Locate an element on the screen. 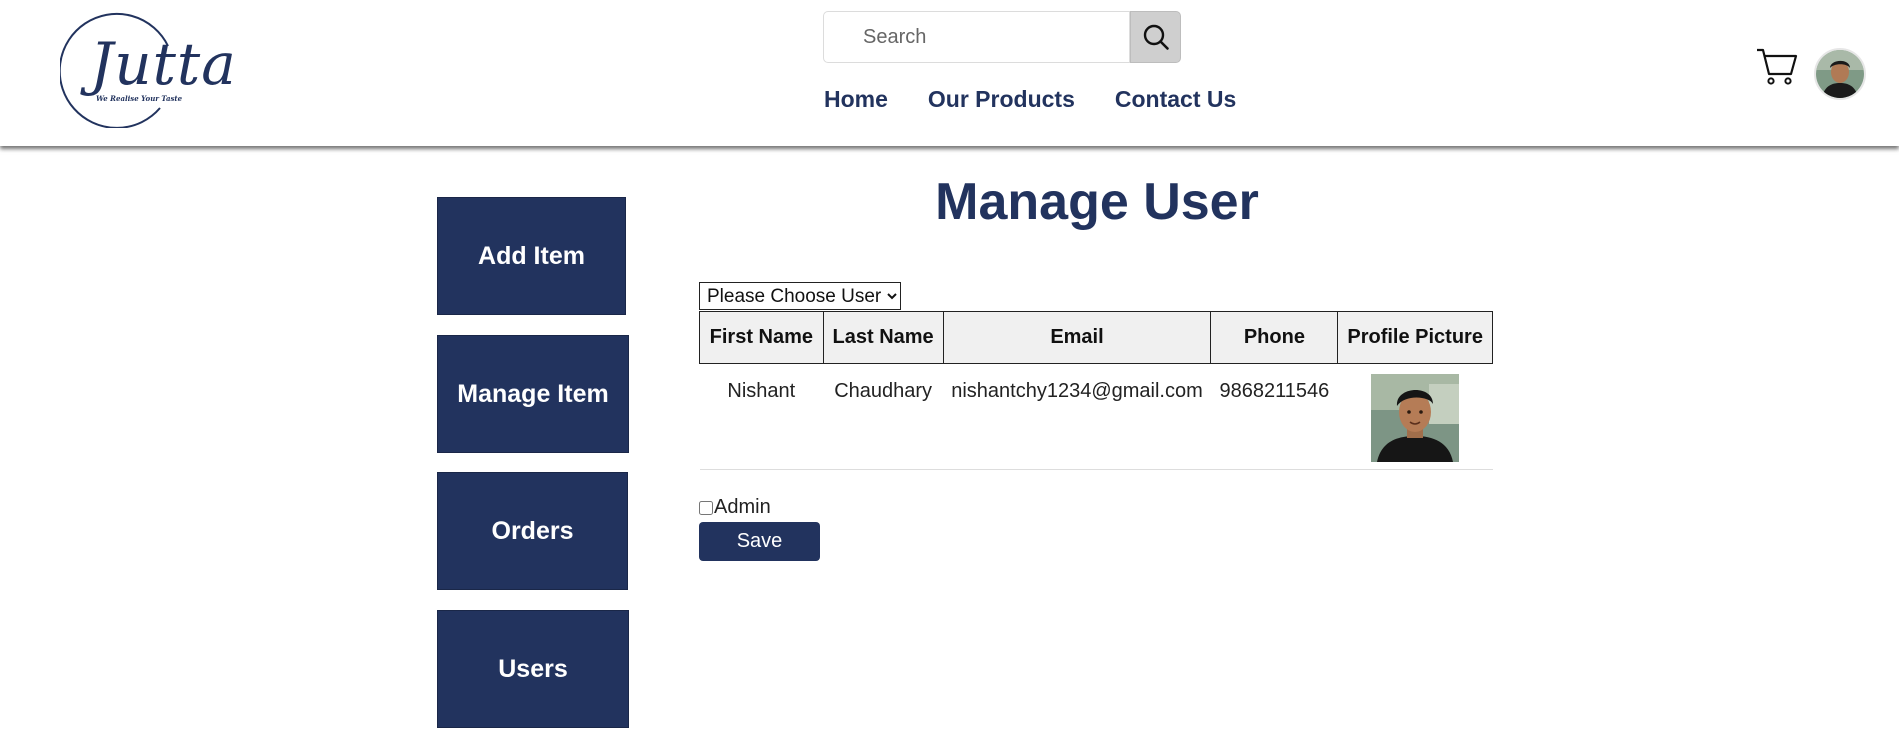 The height and width of the screenshot is (736, 1899). main-nav: Home Our Products Contact Us is located at coordinates (1030, 99).